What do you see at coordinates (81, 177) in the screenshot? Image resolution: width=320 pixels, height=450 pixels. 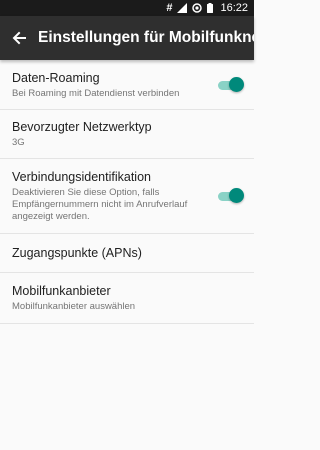 I see `setting-title: Verbindungsidentifikation` at bounding box center [81, 177].